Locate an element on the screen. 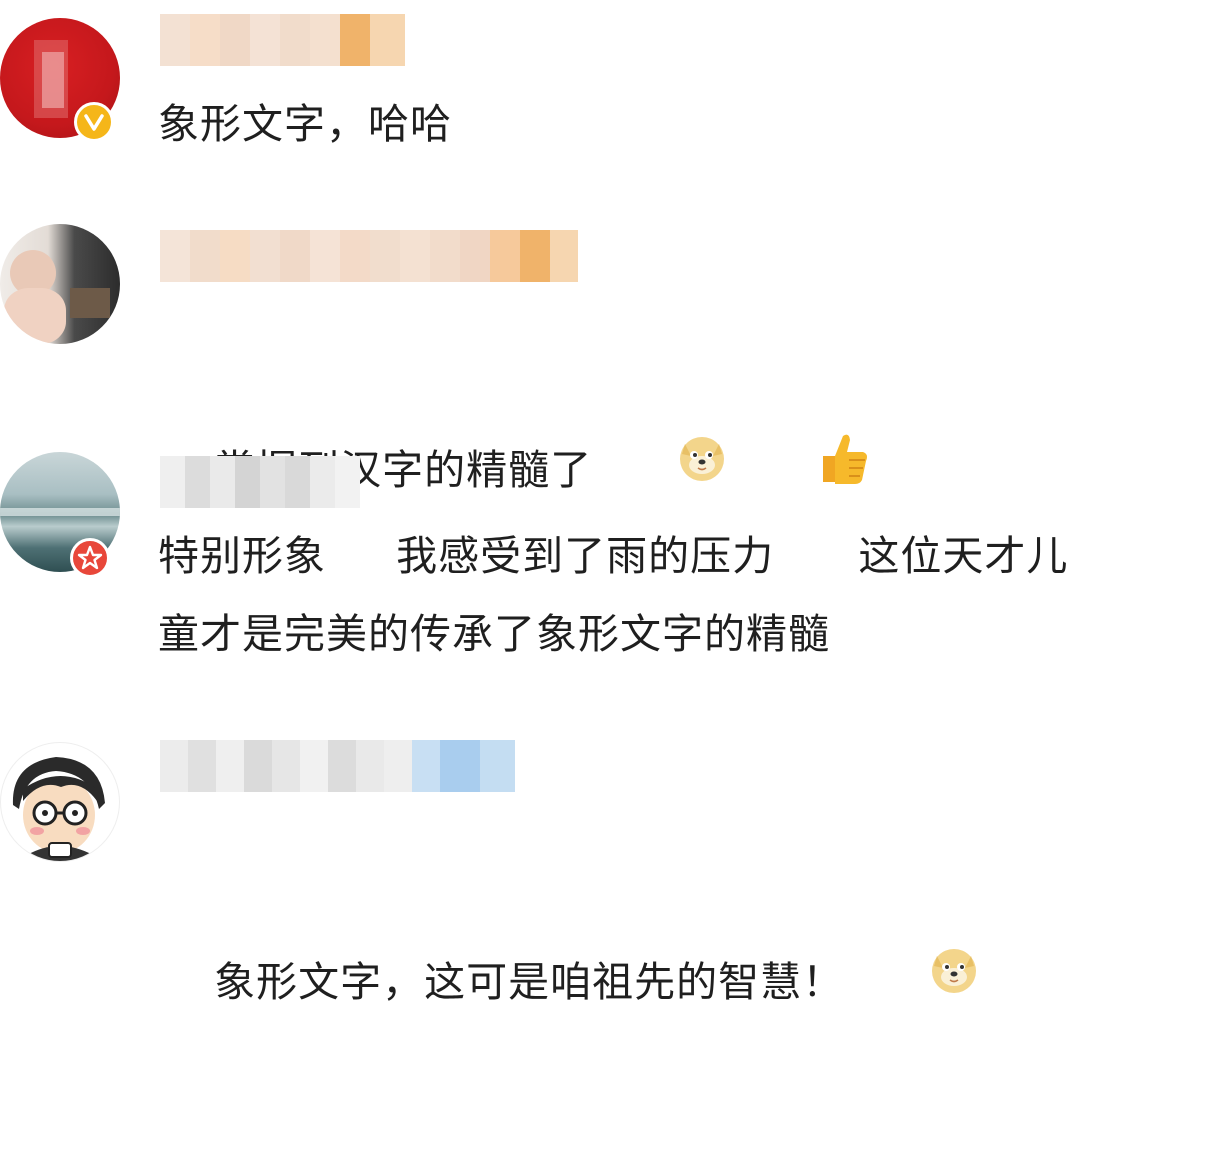  comment-text-line: 特别形象 我感受到了雨的压力 这位天才儿 is located at coordinates (613, 556).